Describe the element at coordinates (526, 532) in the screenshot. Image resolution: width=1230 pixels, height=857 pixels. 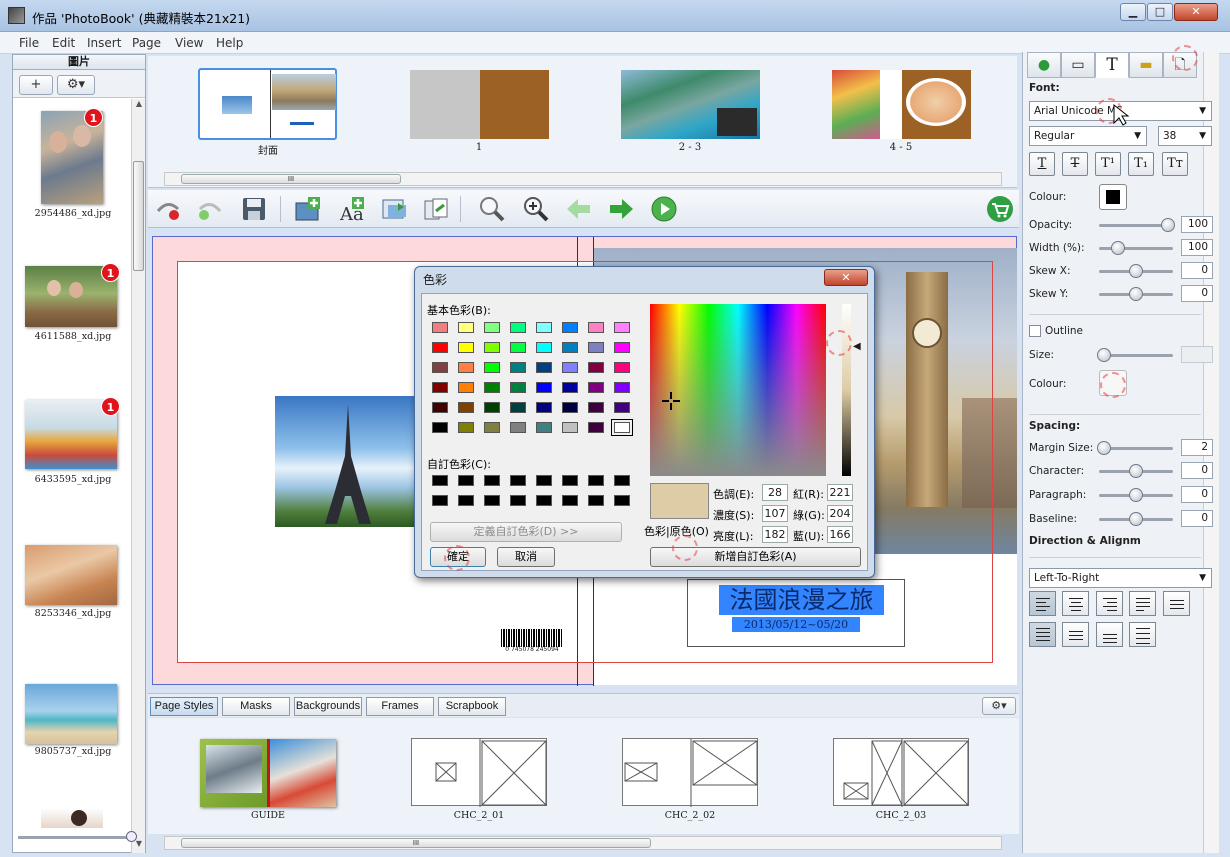
I see `define-custom-colors-button: 定義自訂色彩(D) >>` at that location.